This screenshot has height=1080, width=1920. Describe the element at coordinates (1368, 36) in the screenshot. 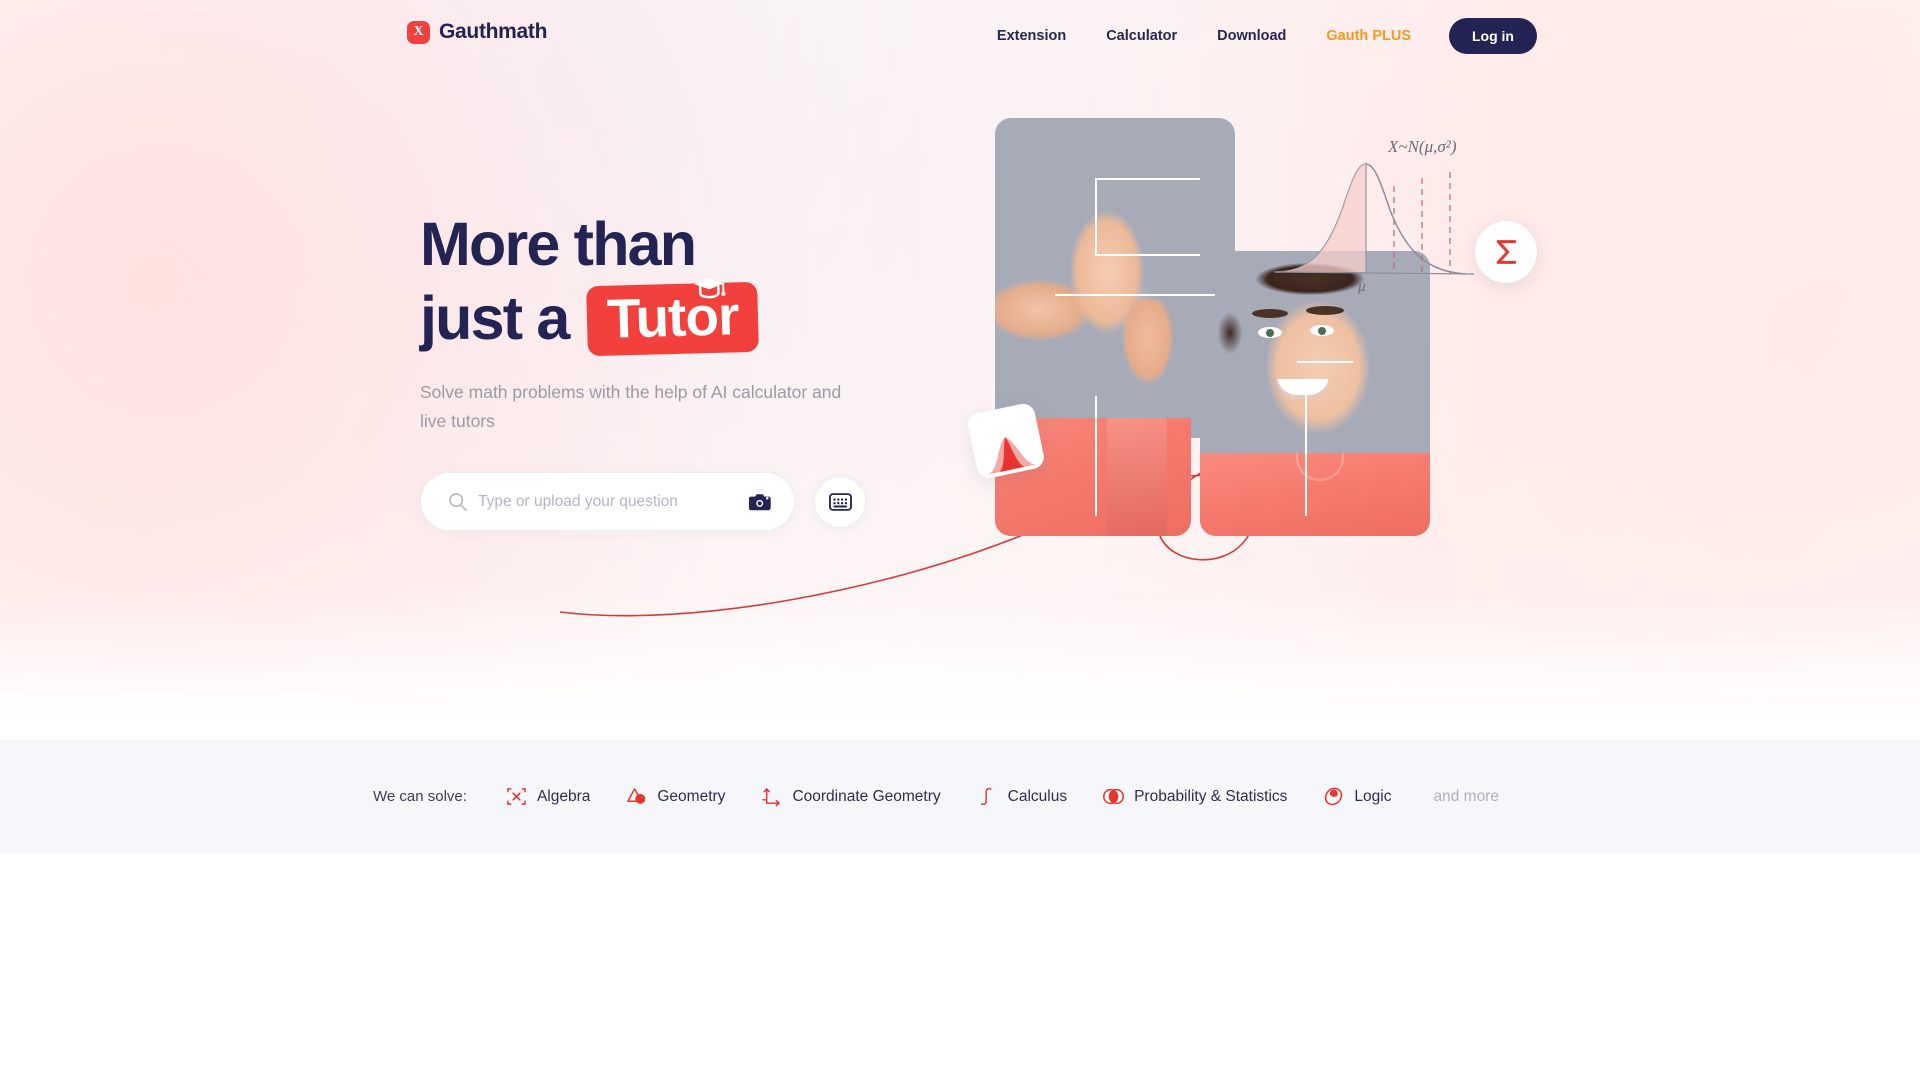

I see `nav-link-gauth-plus: Gauth PLUS` at that location.